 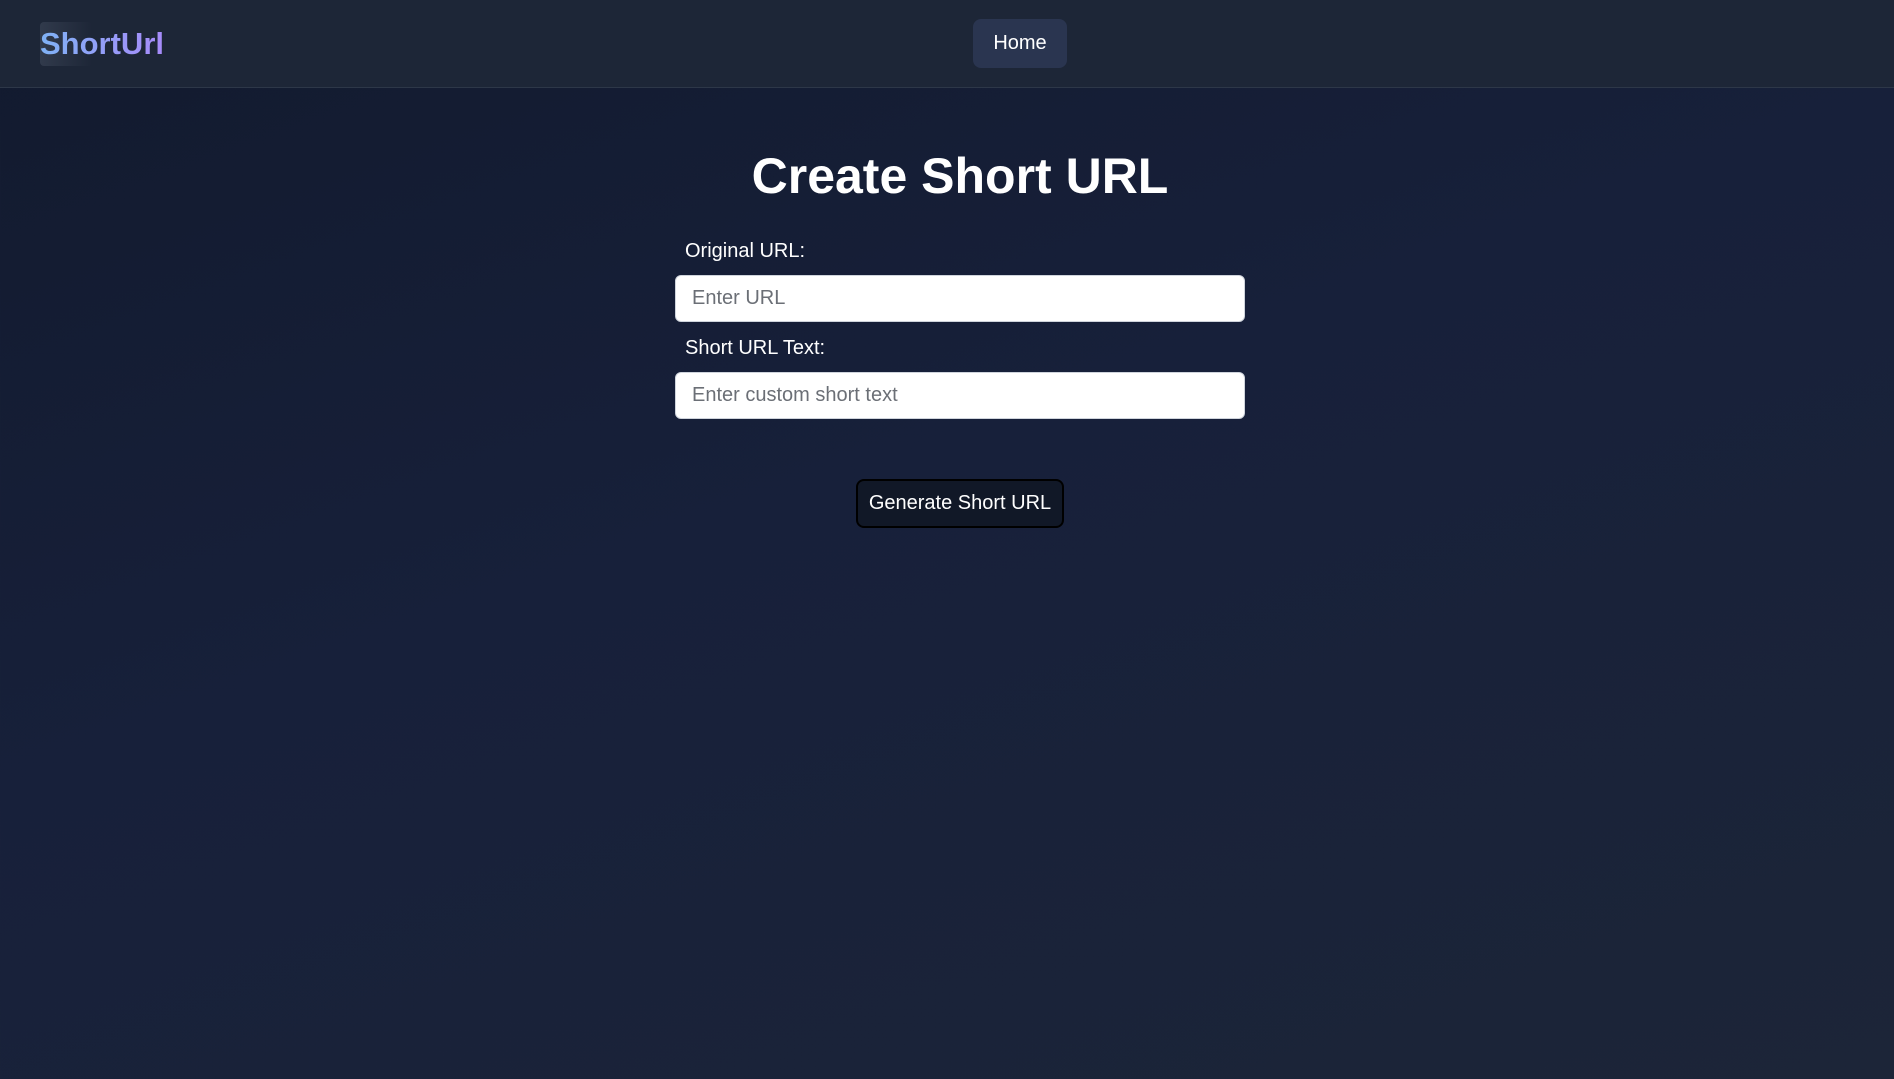 I want to click on nav-home-button: Home, so click(x=1020, y=43).